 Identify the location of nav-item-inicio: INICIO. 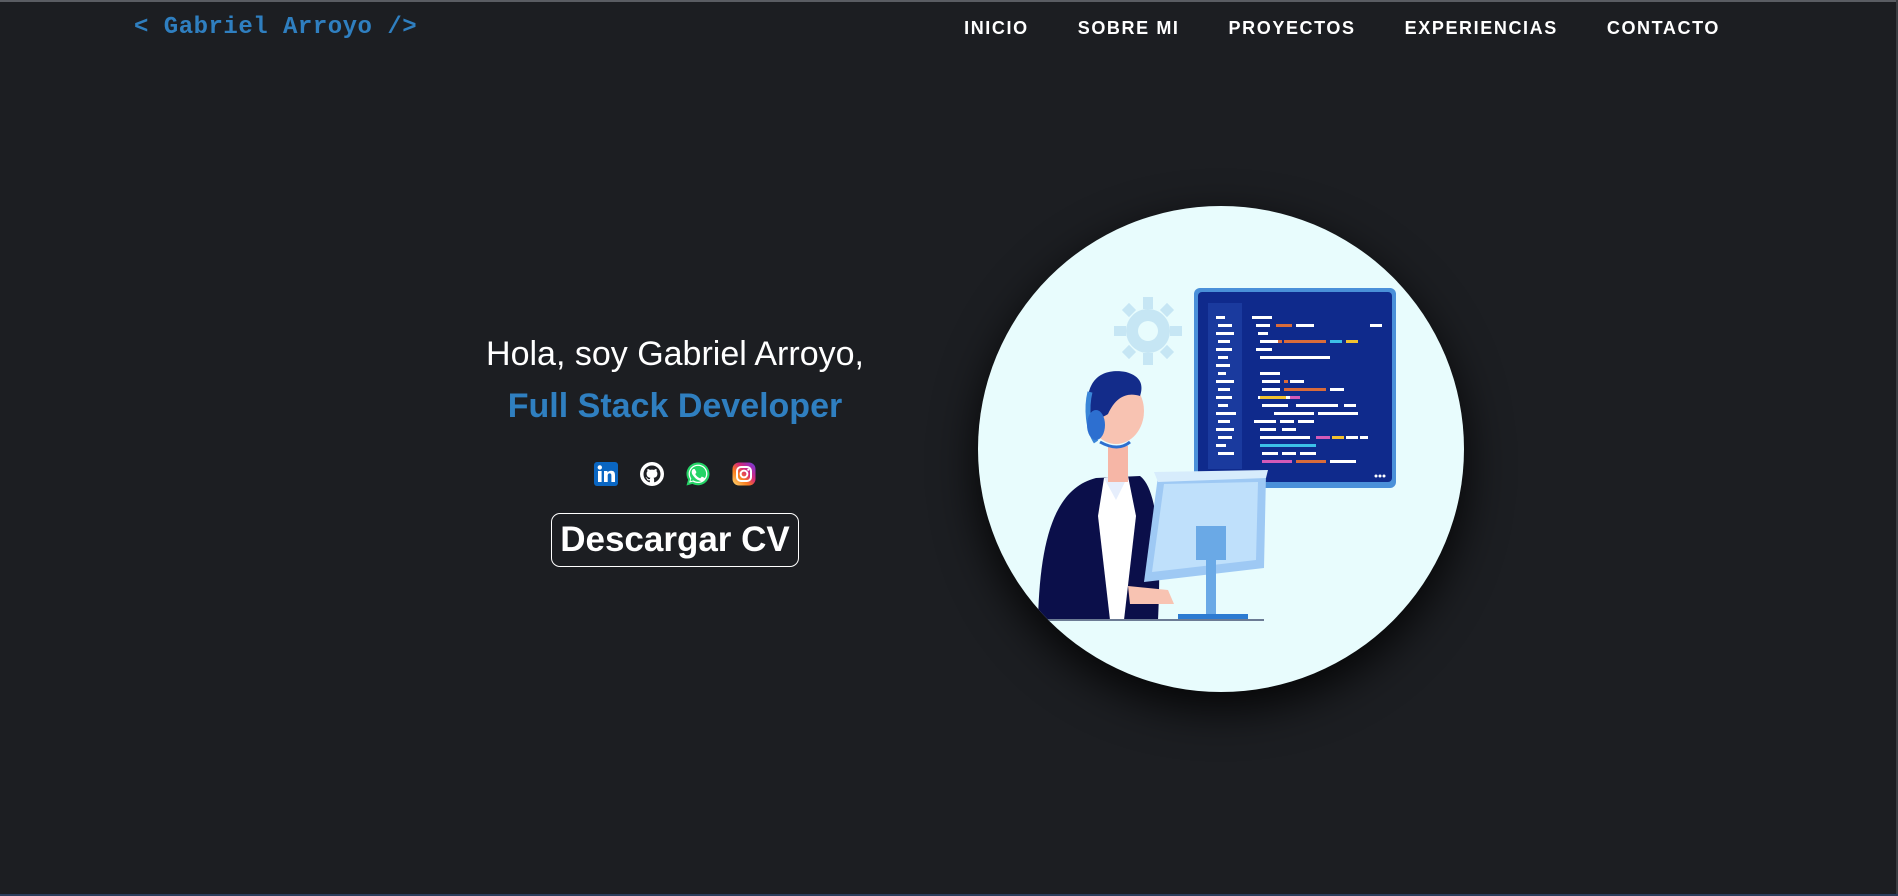
(996, 28).